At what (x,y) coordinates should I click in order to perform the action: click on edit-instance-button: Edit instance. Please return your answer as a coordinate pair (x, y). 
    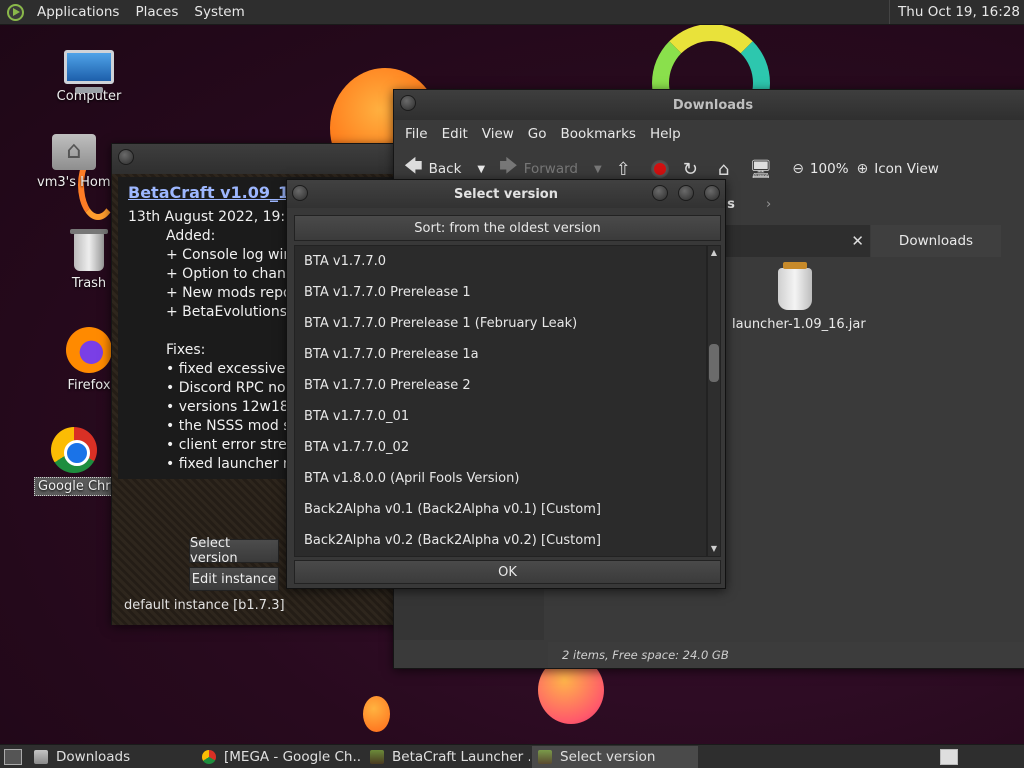
    Looking at the image, I should click on (234, 579).